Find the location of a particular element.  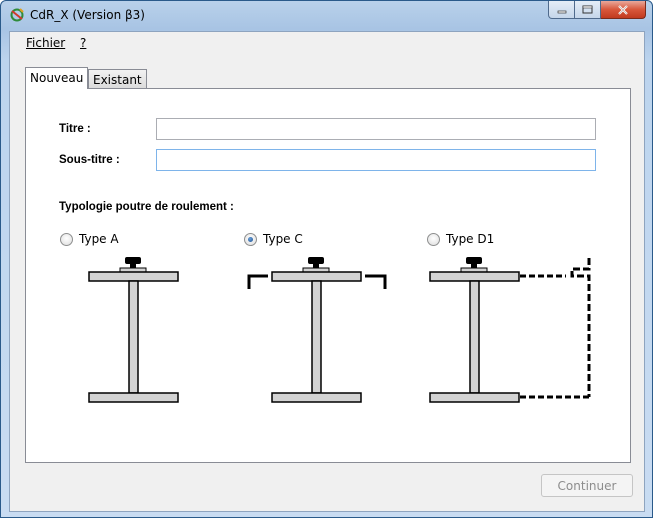

radio-type-c-circle is located at coordinates (250, 239).